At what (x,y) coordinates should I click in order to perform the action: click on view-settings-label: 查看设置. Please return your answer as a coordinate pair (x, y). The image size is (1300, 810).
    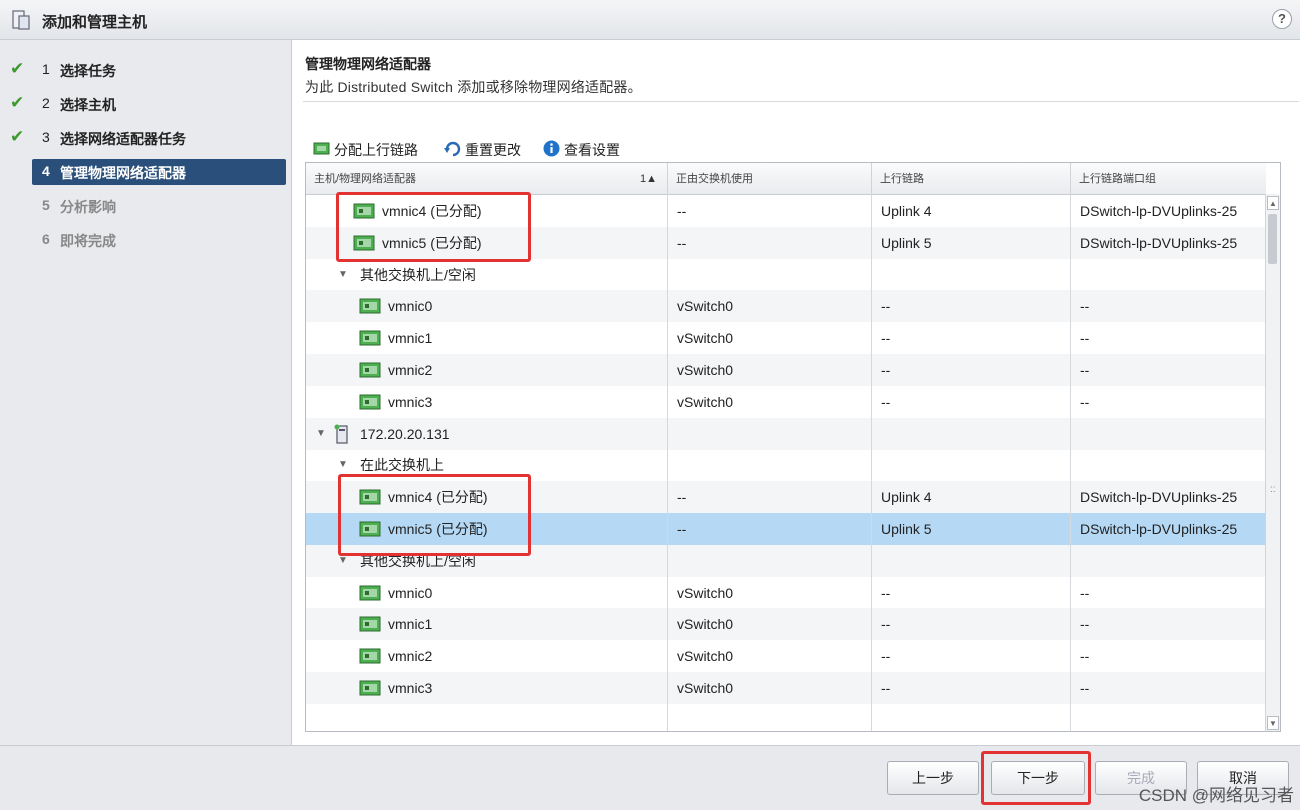
    Looking at the image, I should click on (592, 150).